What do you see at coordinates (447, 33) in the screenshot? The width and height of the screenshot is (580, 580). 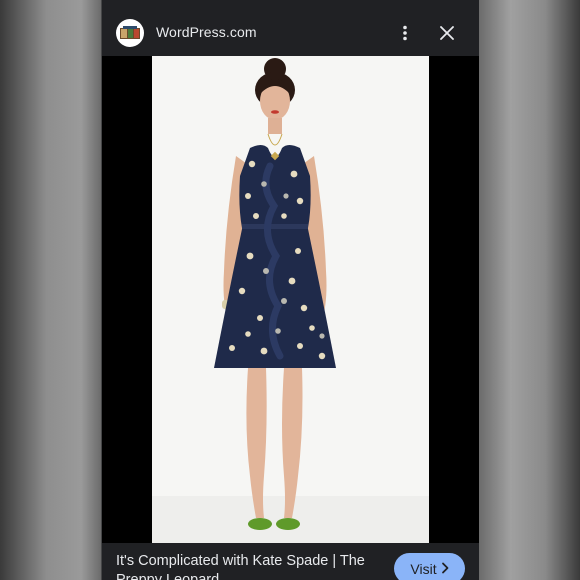 I see `close-icon` at bounding box center [447, 33].